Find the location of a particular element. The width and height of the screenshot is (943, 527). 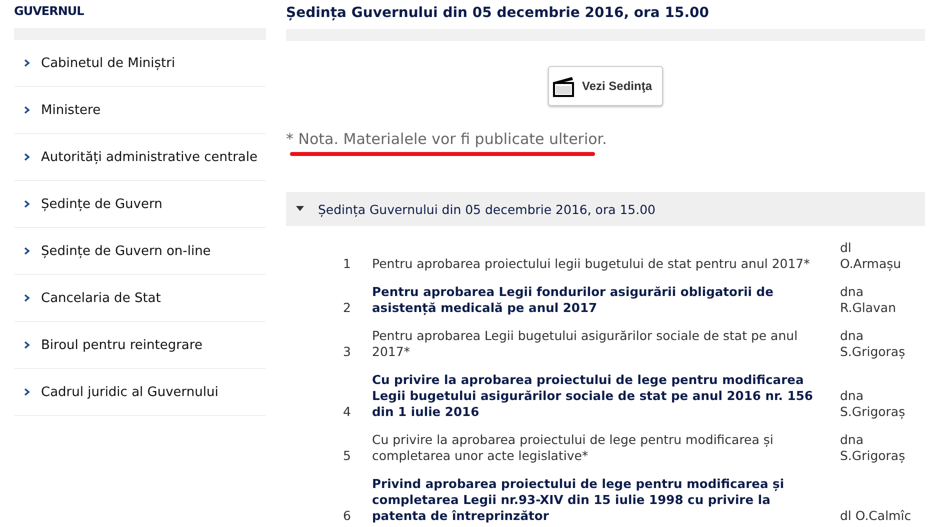

sidebar-item: Ședințe de Guvern on-line is located at coordinates (140, 251).